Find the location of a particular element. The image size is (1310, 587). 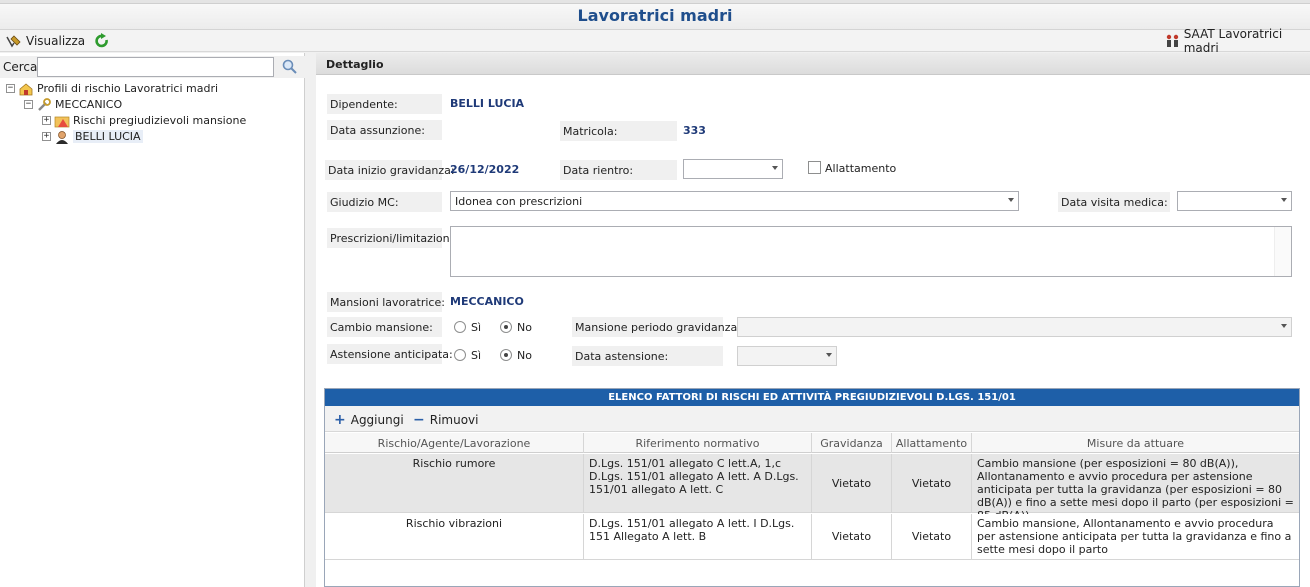

saat-label: SAAT Lavoratrici madri is located at coordinates (1233, 41).